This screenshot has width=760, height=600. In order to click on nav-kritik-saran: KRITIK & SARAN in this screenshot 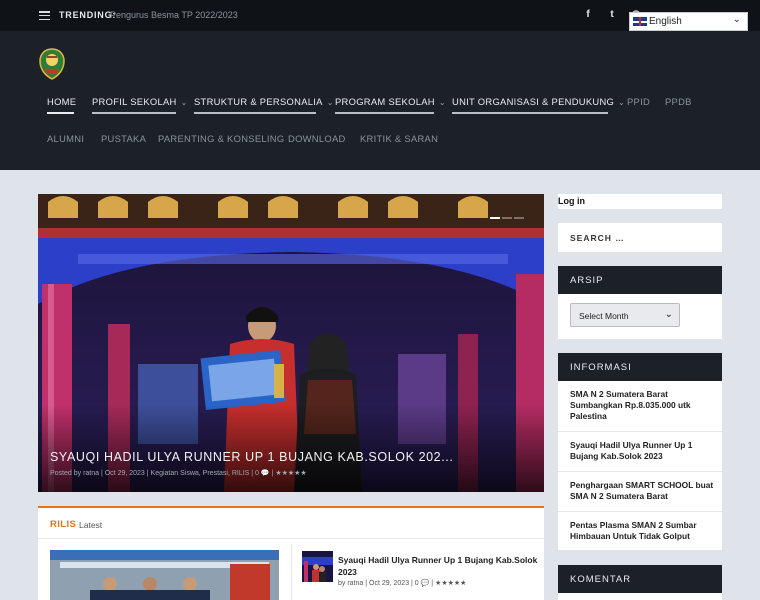, I will do `click(399, 138)`.